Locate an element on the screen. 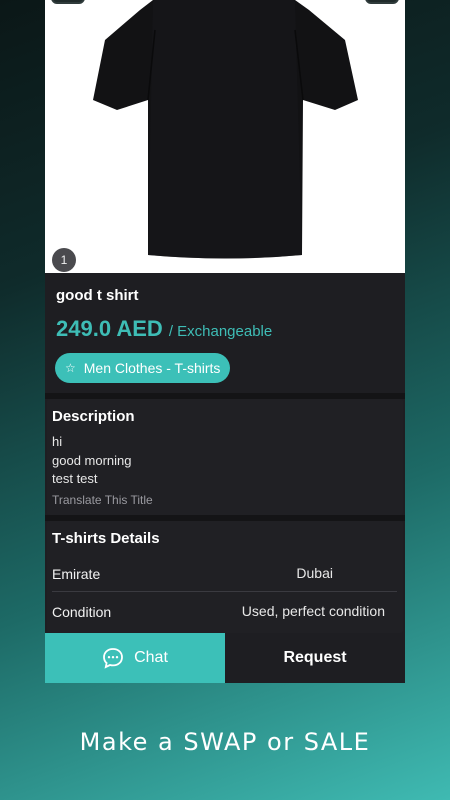 Image resolution: width=450 pixels, height=800 pixels. detail-value-condition: Used, perfect condition is located at coordinates (313, 611).